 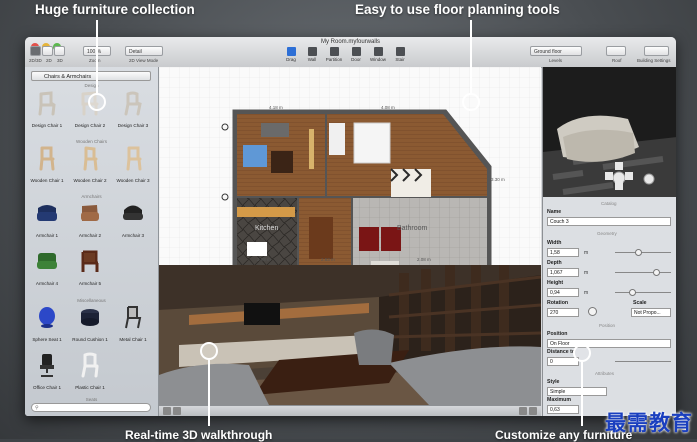 I want to click on category-select: Chairs & Armchairs, so click(x=91, y=76).